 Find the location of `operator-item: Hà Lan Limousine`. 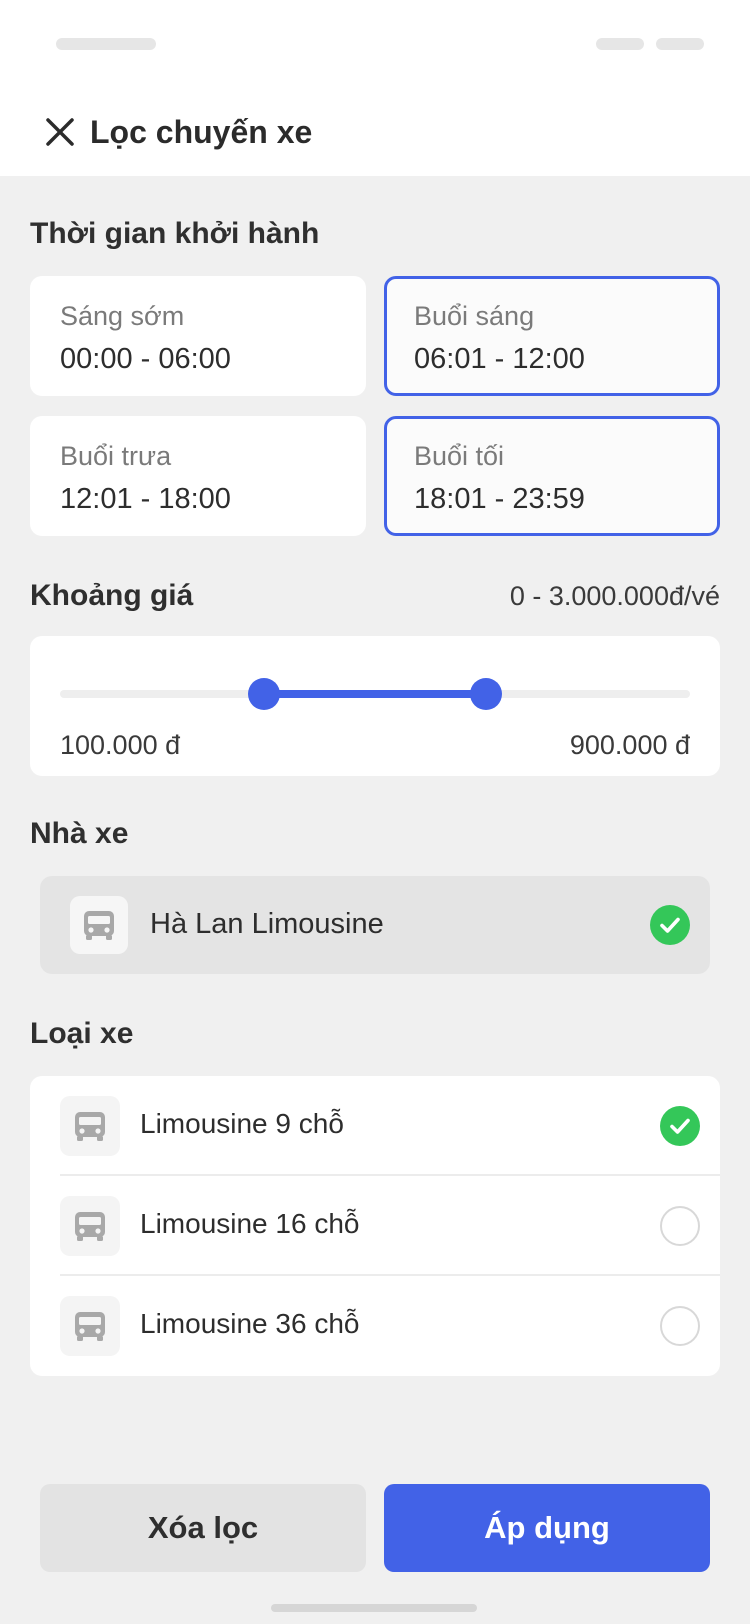

operator-item: Hà Lan Limousine is located at coordinates (375, 925).